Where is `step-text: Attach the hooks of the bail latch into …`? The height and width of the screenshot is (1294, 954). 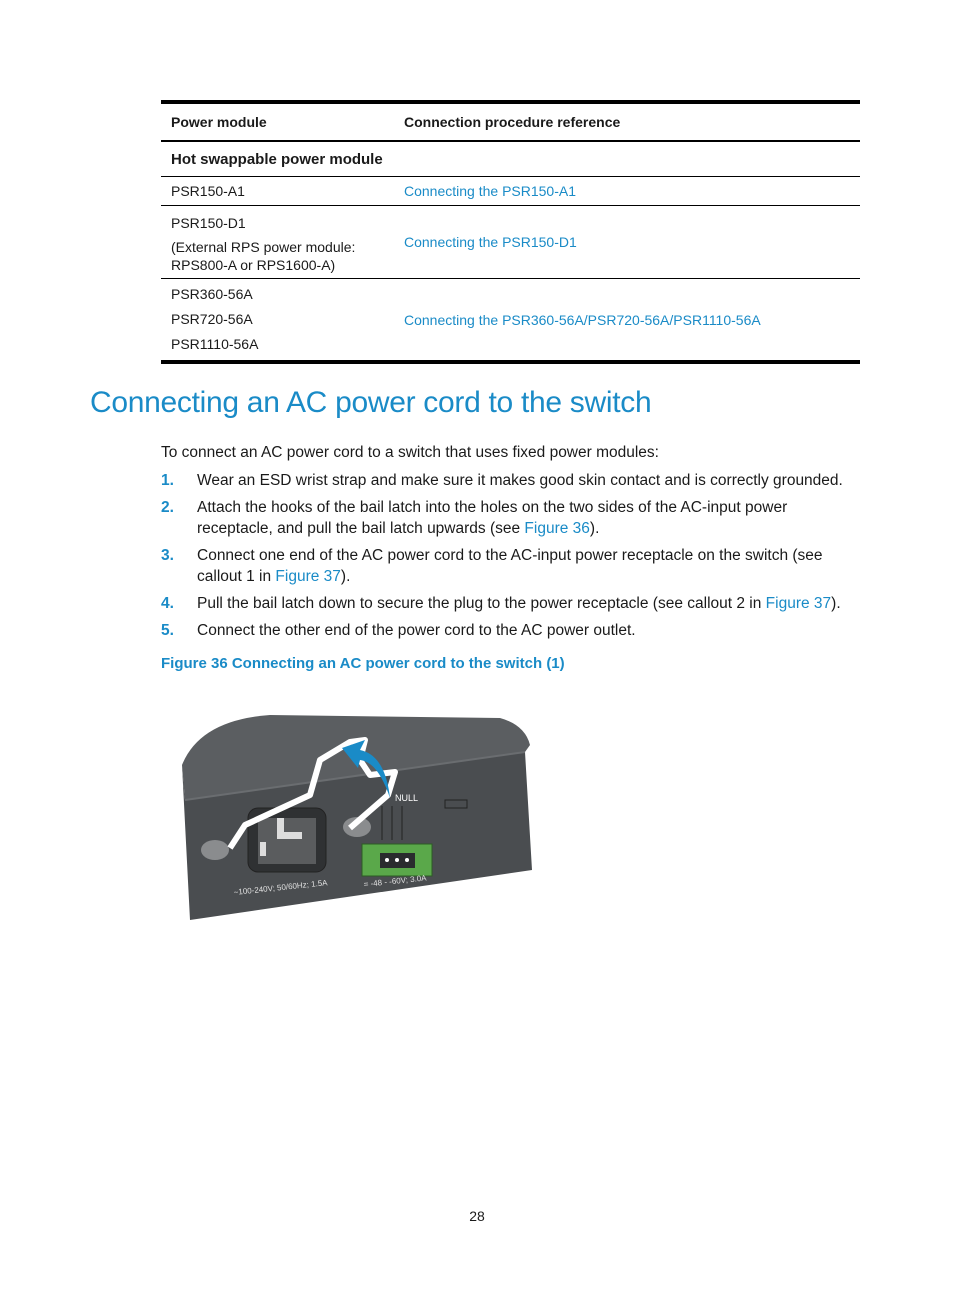
step-text: Attach the hooks of the bail latch into … is located at coordinates (492, 518).